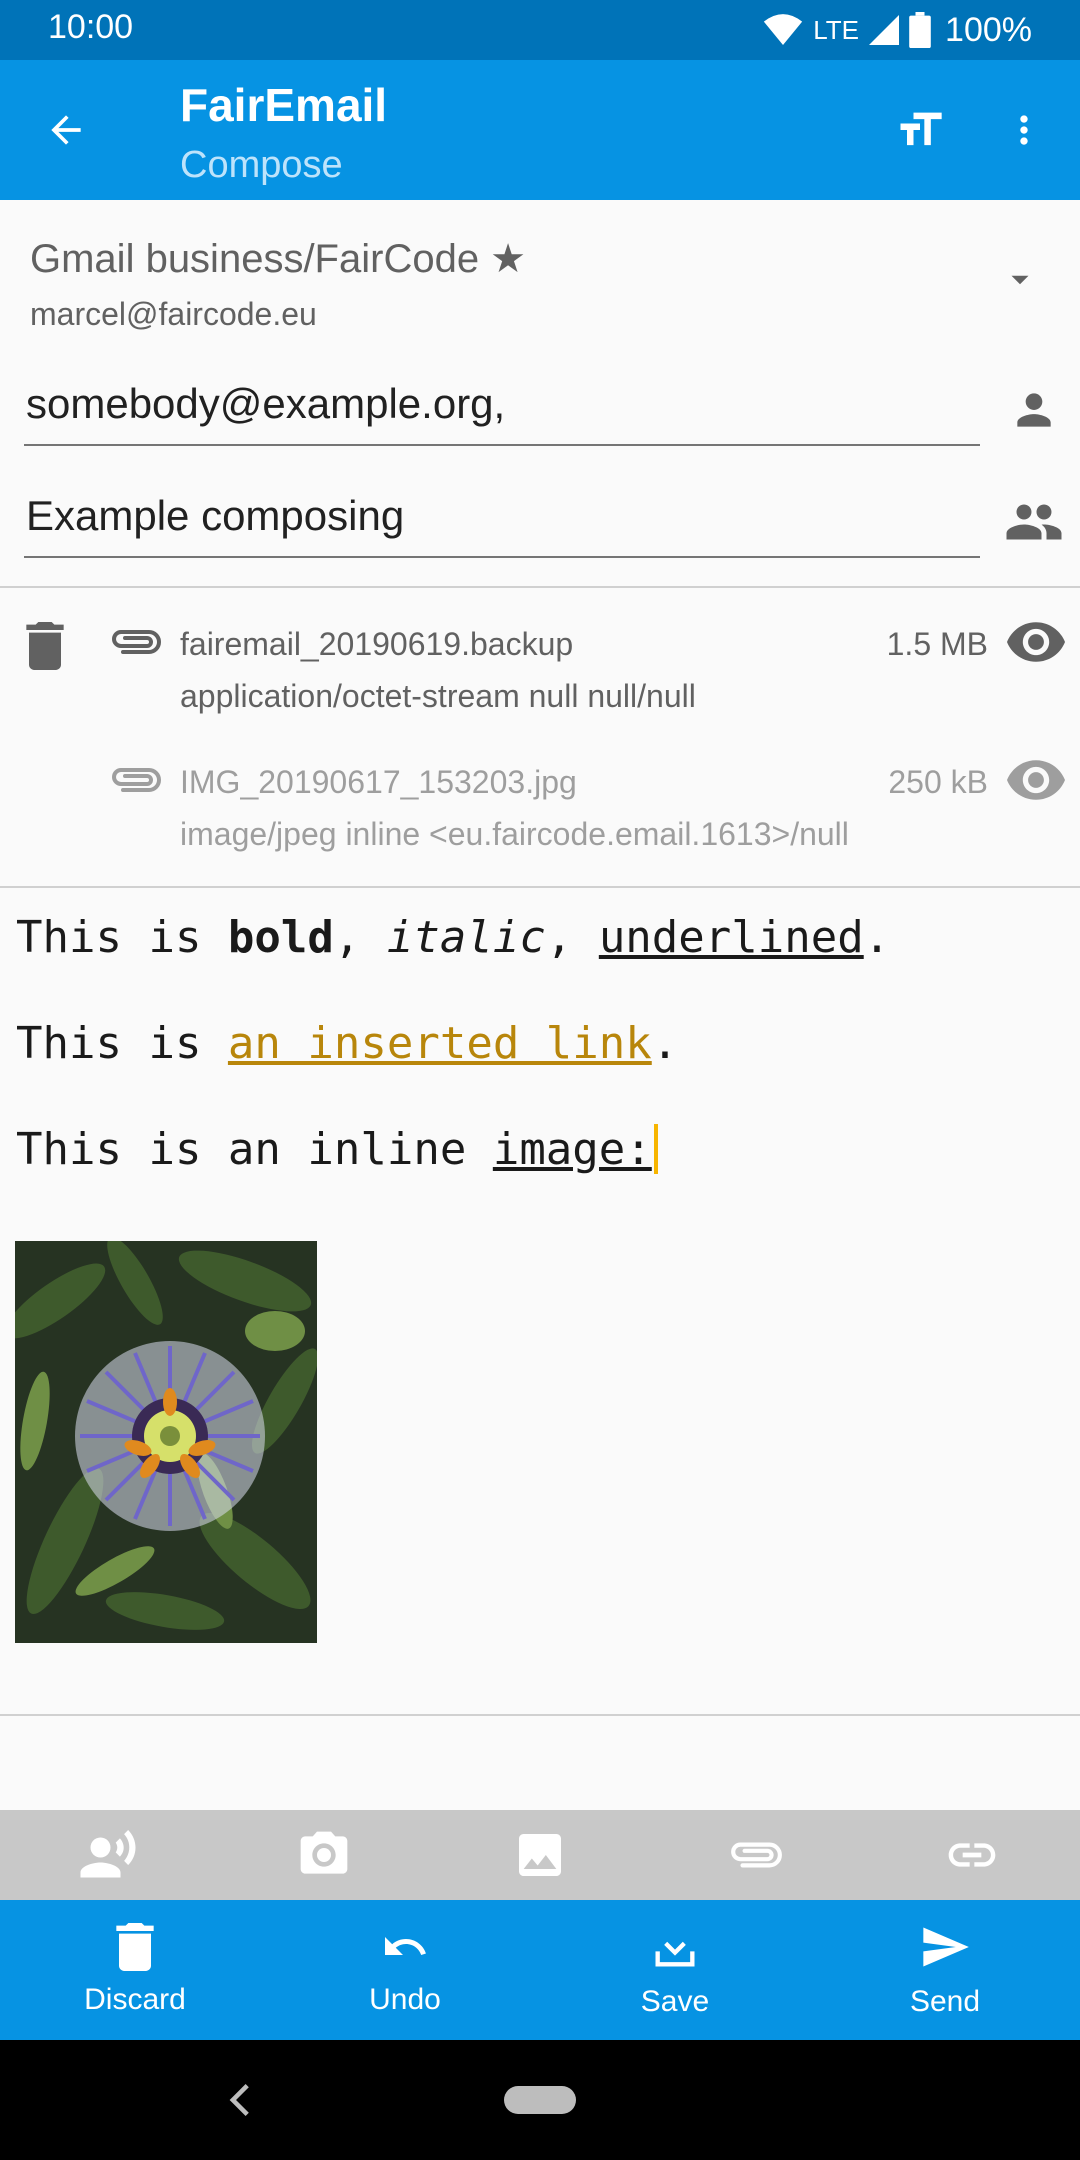 The image size is (1080, 2160). I want to click on send-label: Send, so click(945, 2001).